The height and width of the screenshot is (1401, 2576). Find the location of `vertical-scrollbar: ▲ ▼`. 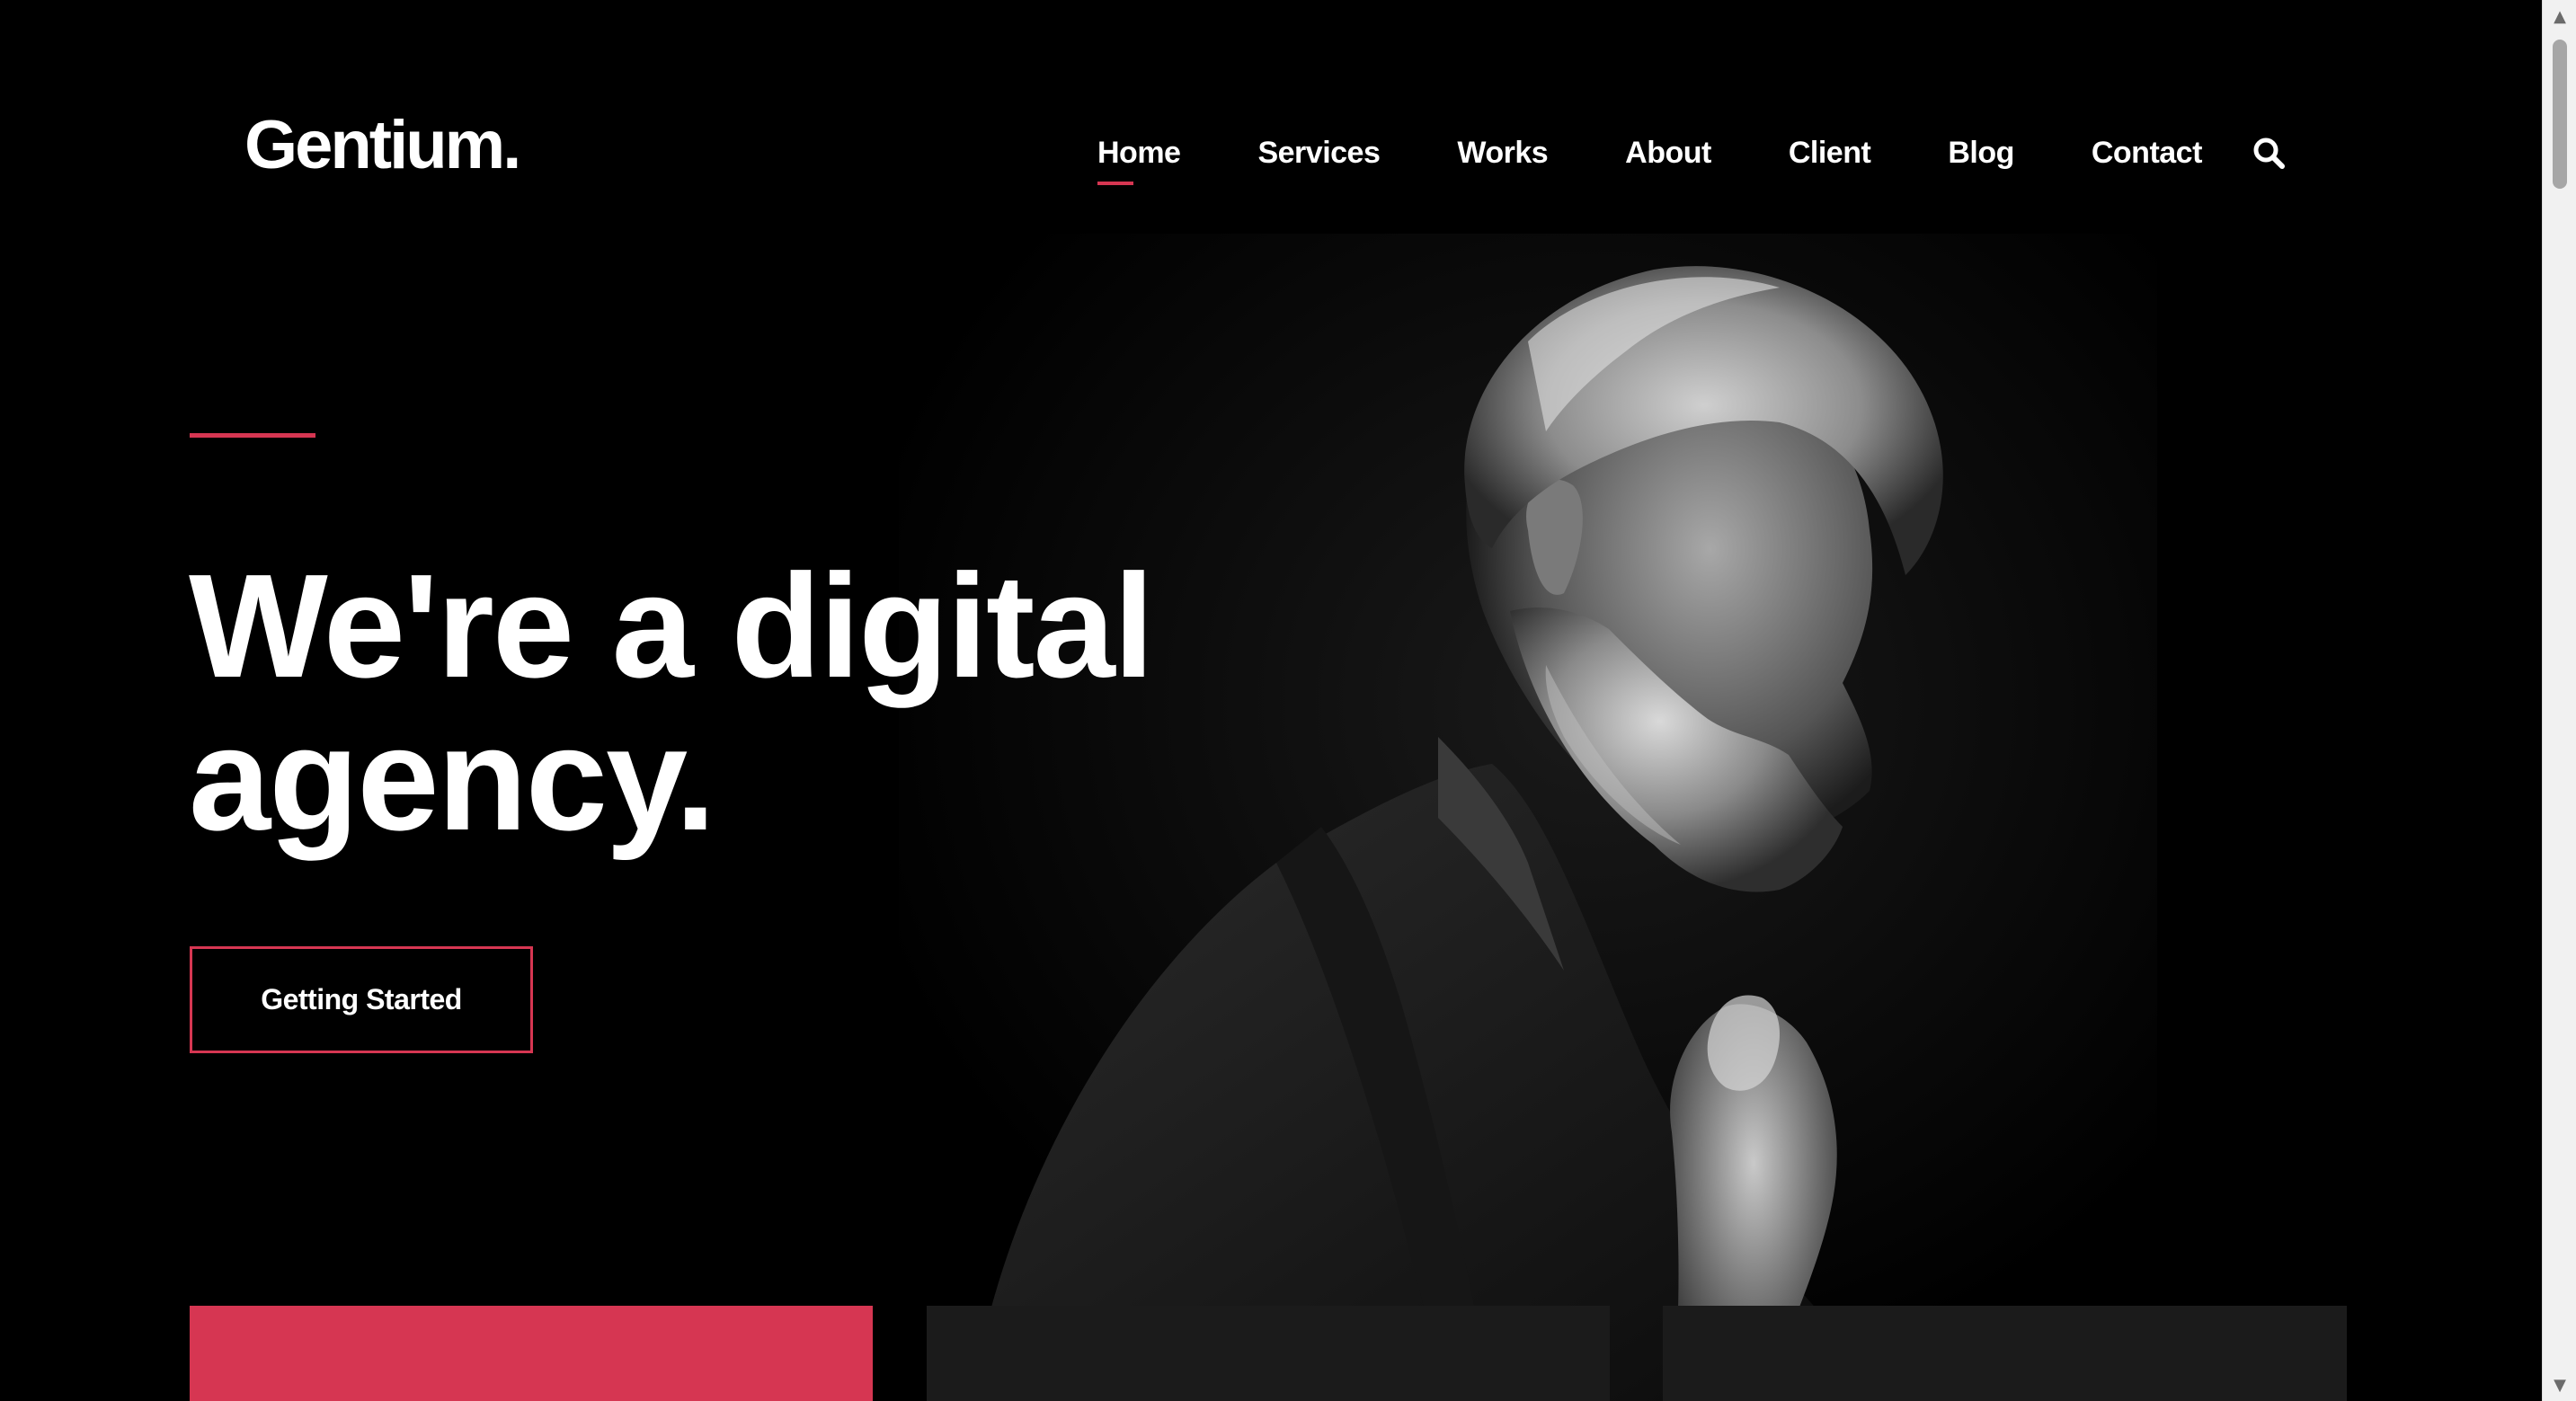

vertical-scrollbar: ▲ ▼ is located at coordinates (2559, 700).